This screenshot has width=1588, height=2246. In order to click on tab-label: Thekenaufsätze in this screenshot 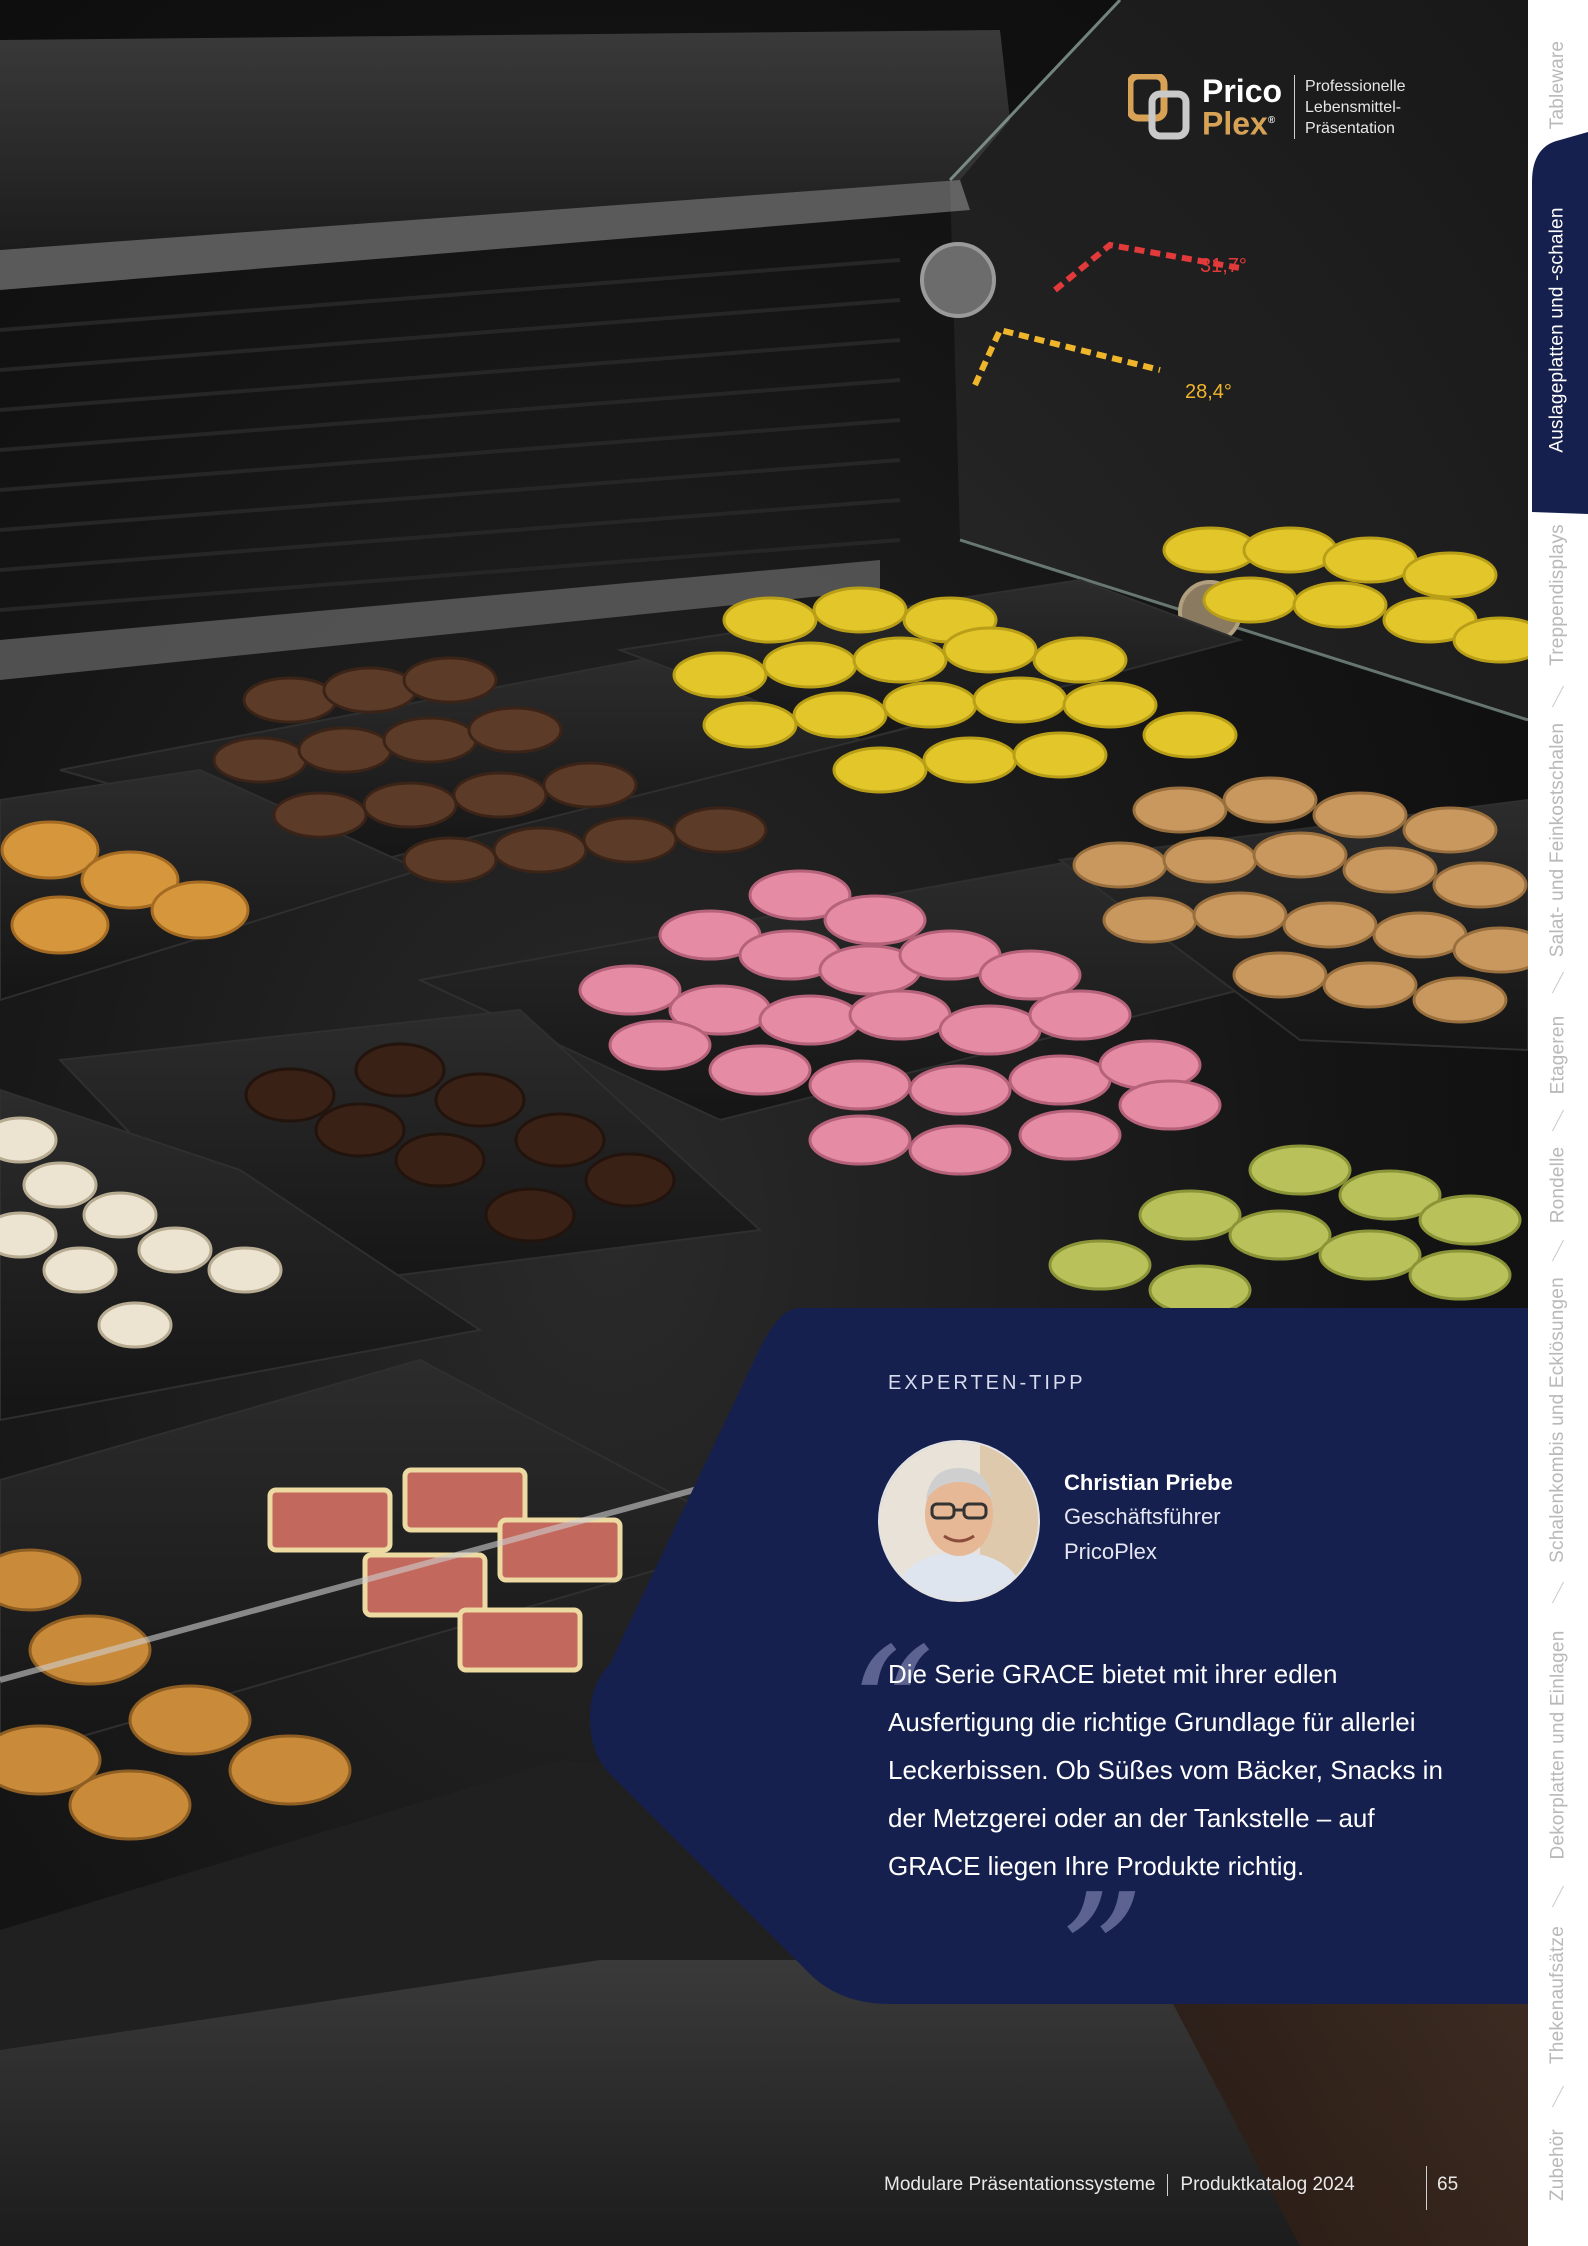, I will do `click(1557, 1995)`.